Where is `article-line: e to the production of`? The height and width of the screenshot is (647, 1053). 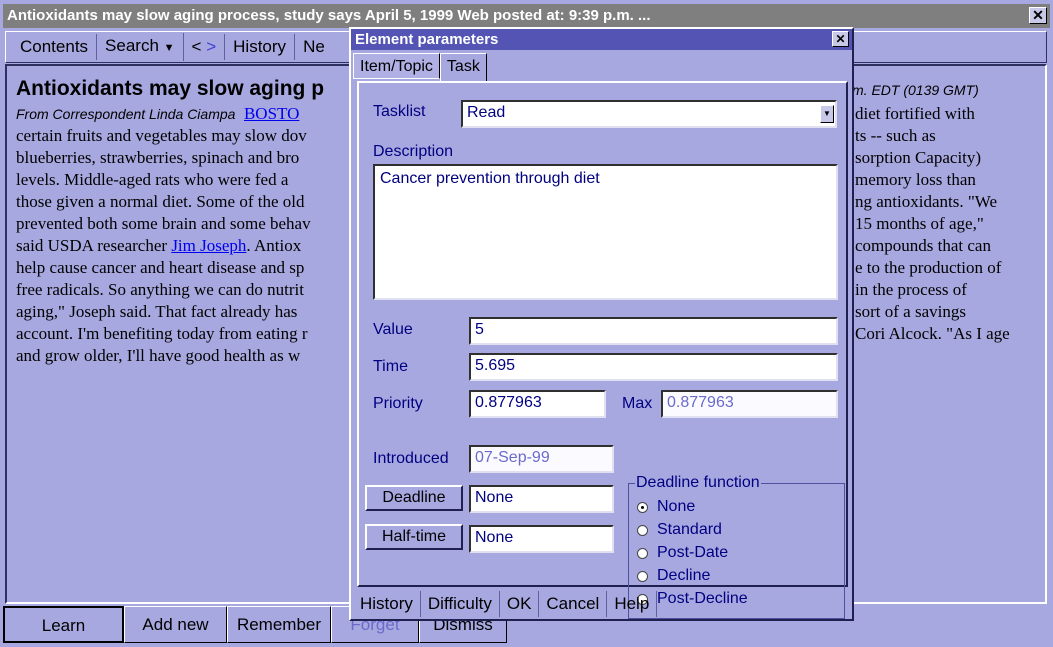
article-line: e to the production of is located at coordinates (928, 267).